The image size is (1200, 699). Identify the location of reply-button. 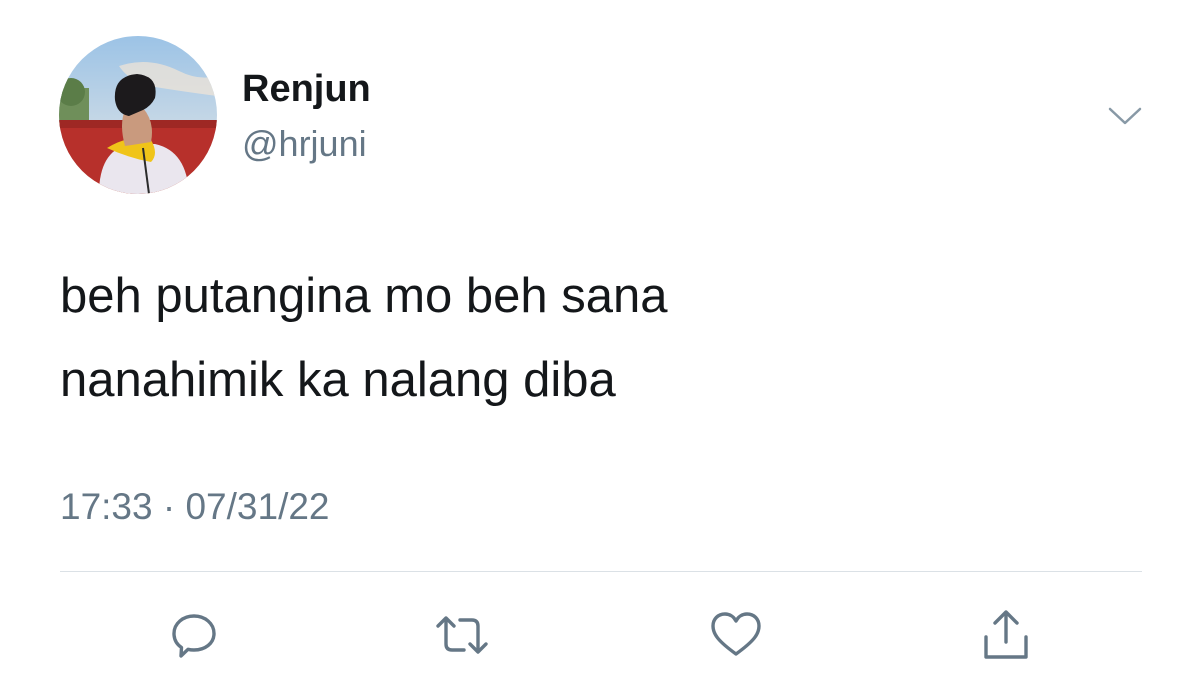
(194, 635).